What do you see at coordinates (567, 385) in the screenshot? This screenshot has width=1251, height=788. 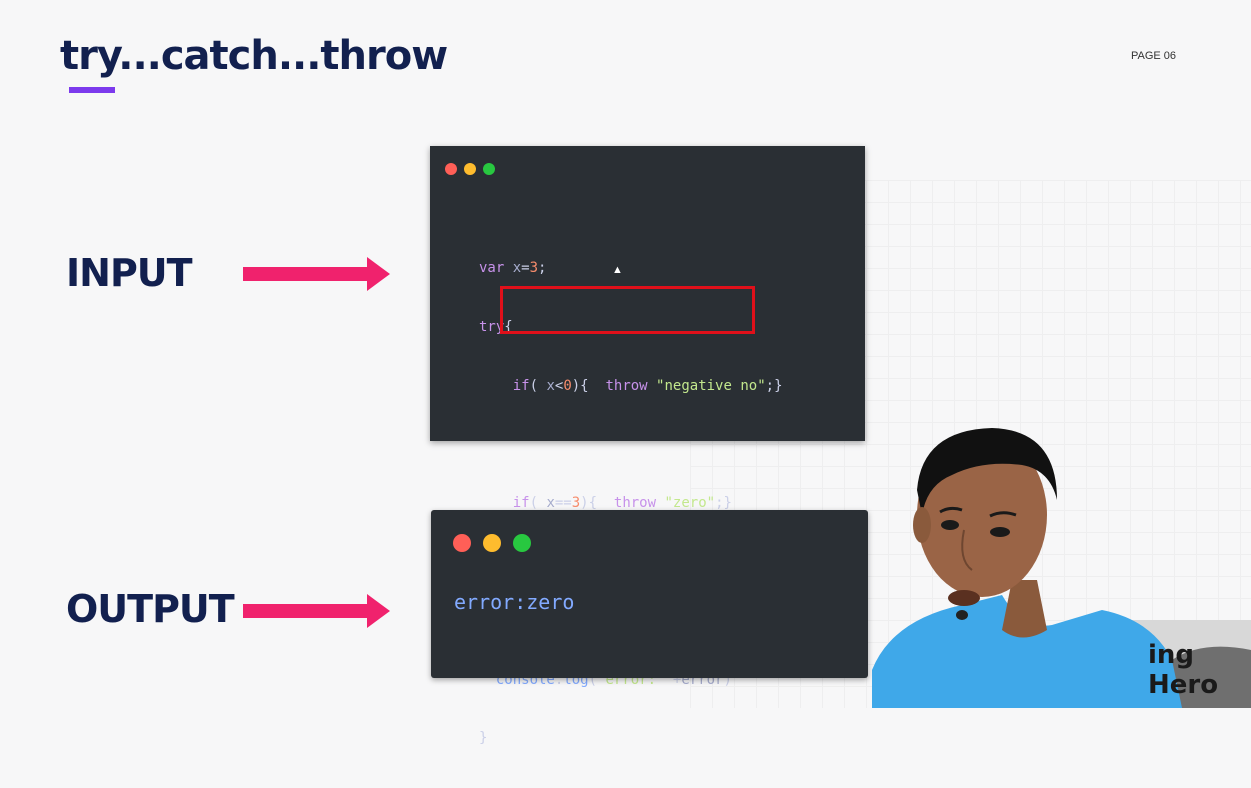 I see `code-token: 0` at bounding box center [567, 385].